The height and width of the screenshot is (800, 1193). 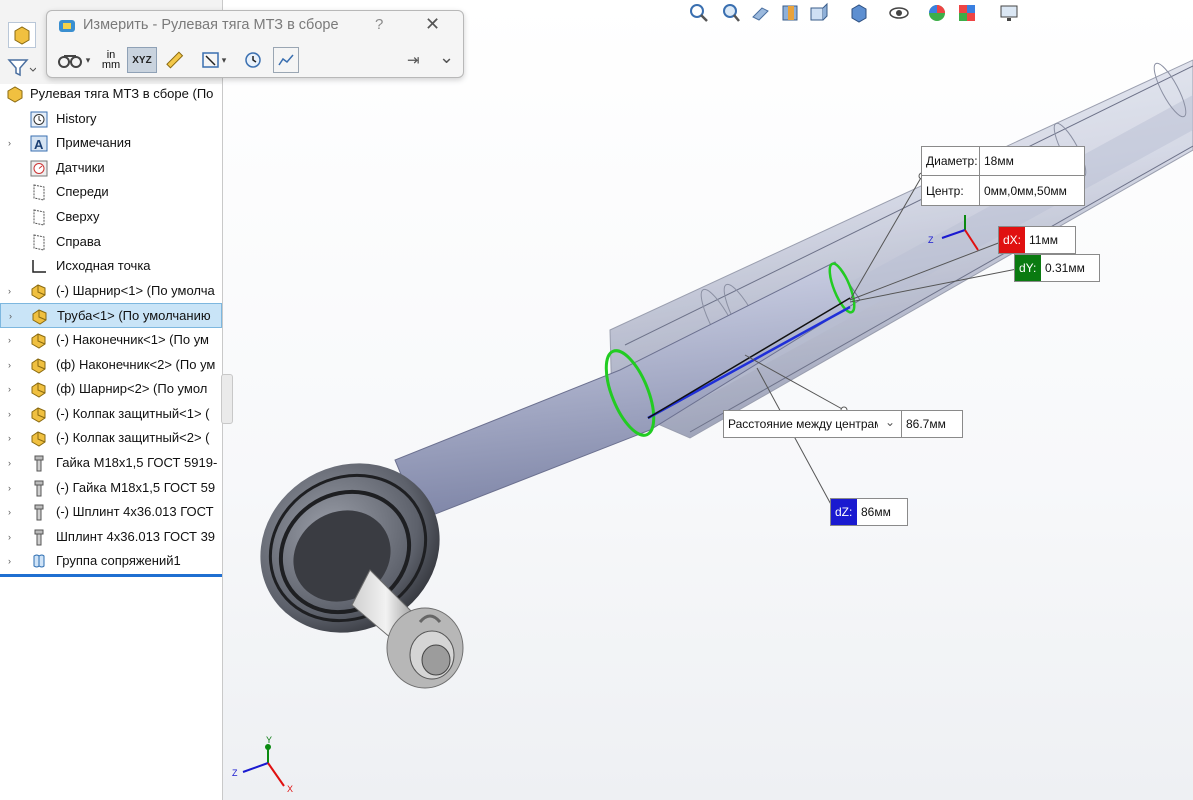 I want to click on diameter-label: Диаметр:, so click(x=951, y=161).